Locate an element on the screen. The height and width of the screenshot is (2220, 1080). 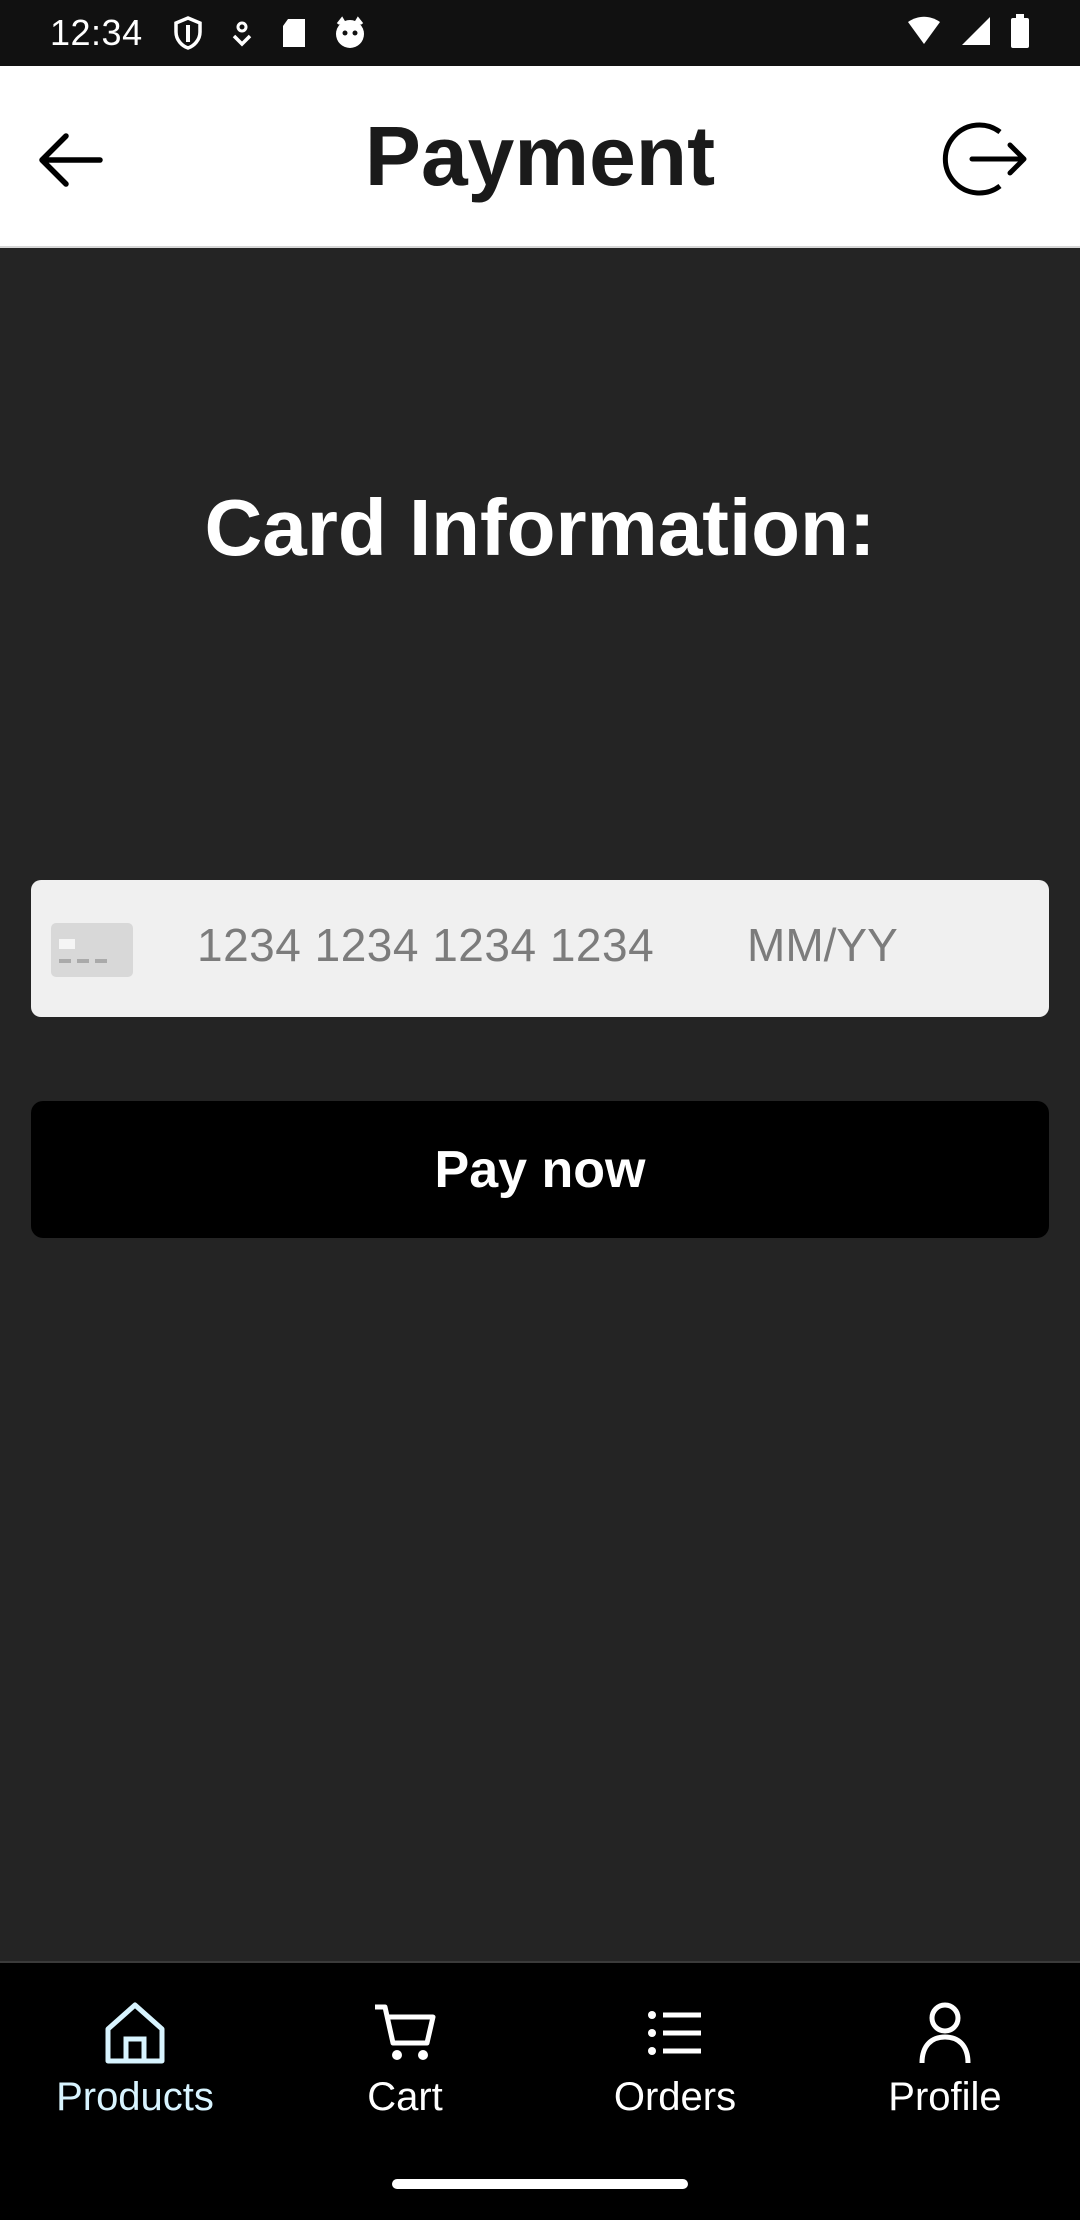
status-left-icons is located at coordinates (270, 33).